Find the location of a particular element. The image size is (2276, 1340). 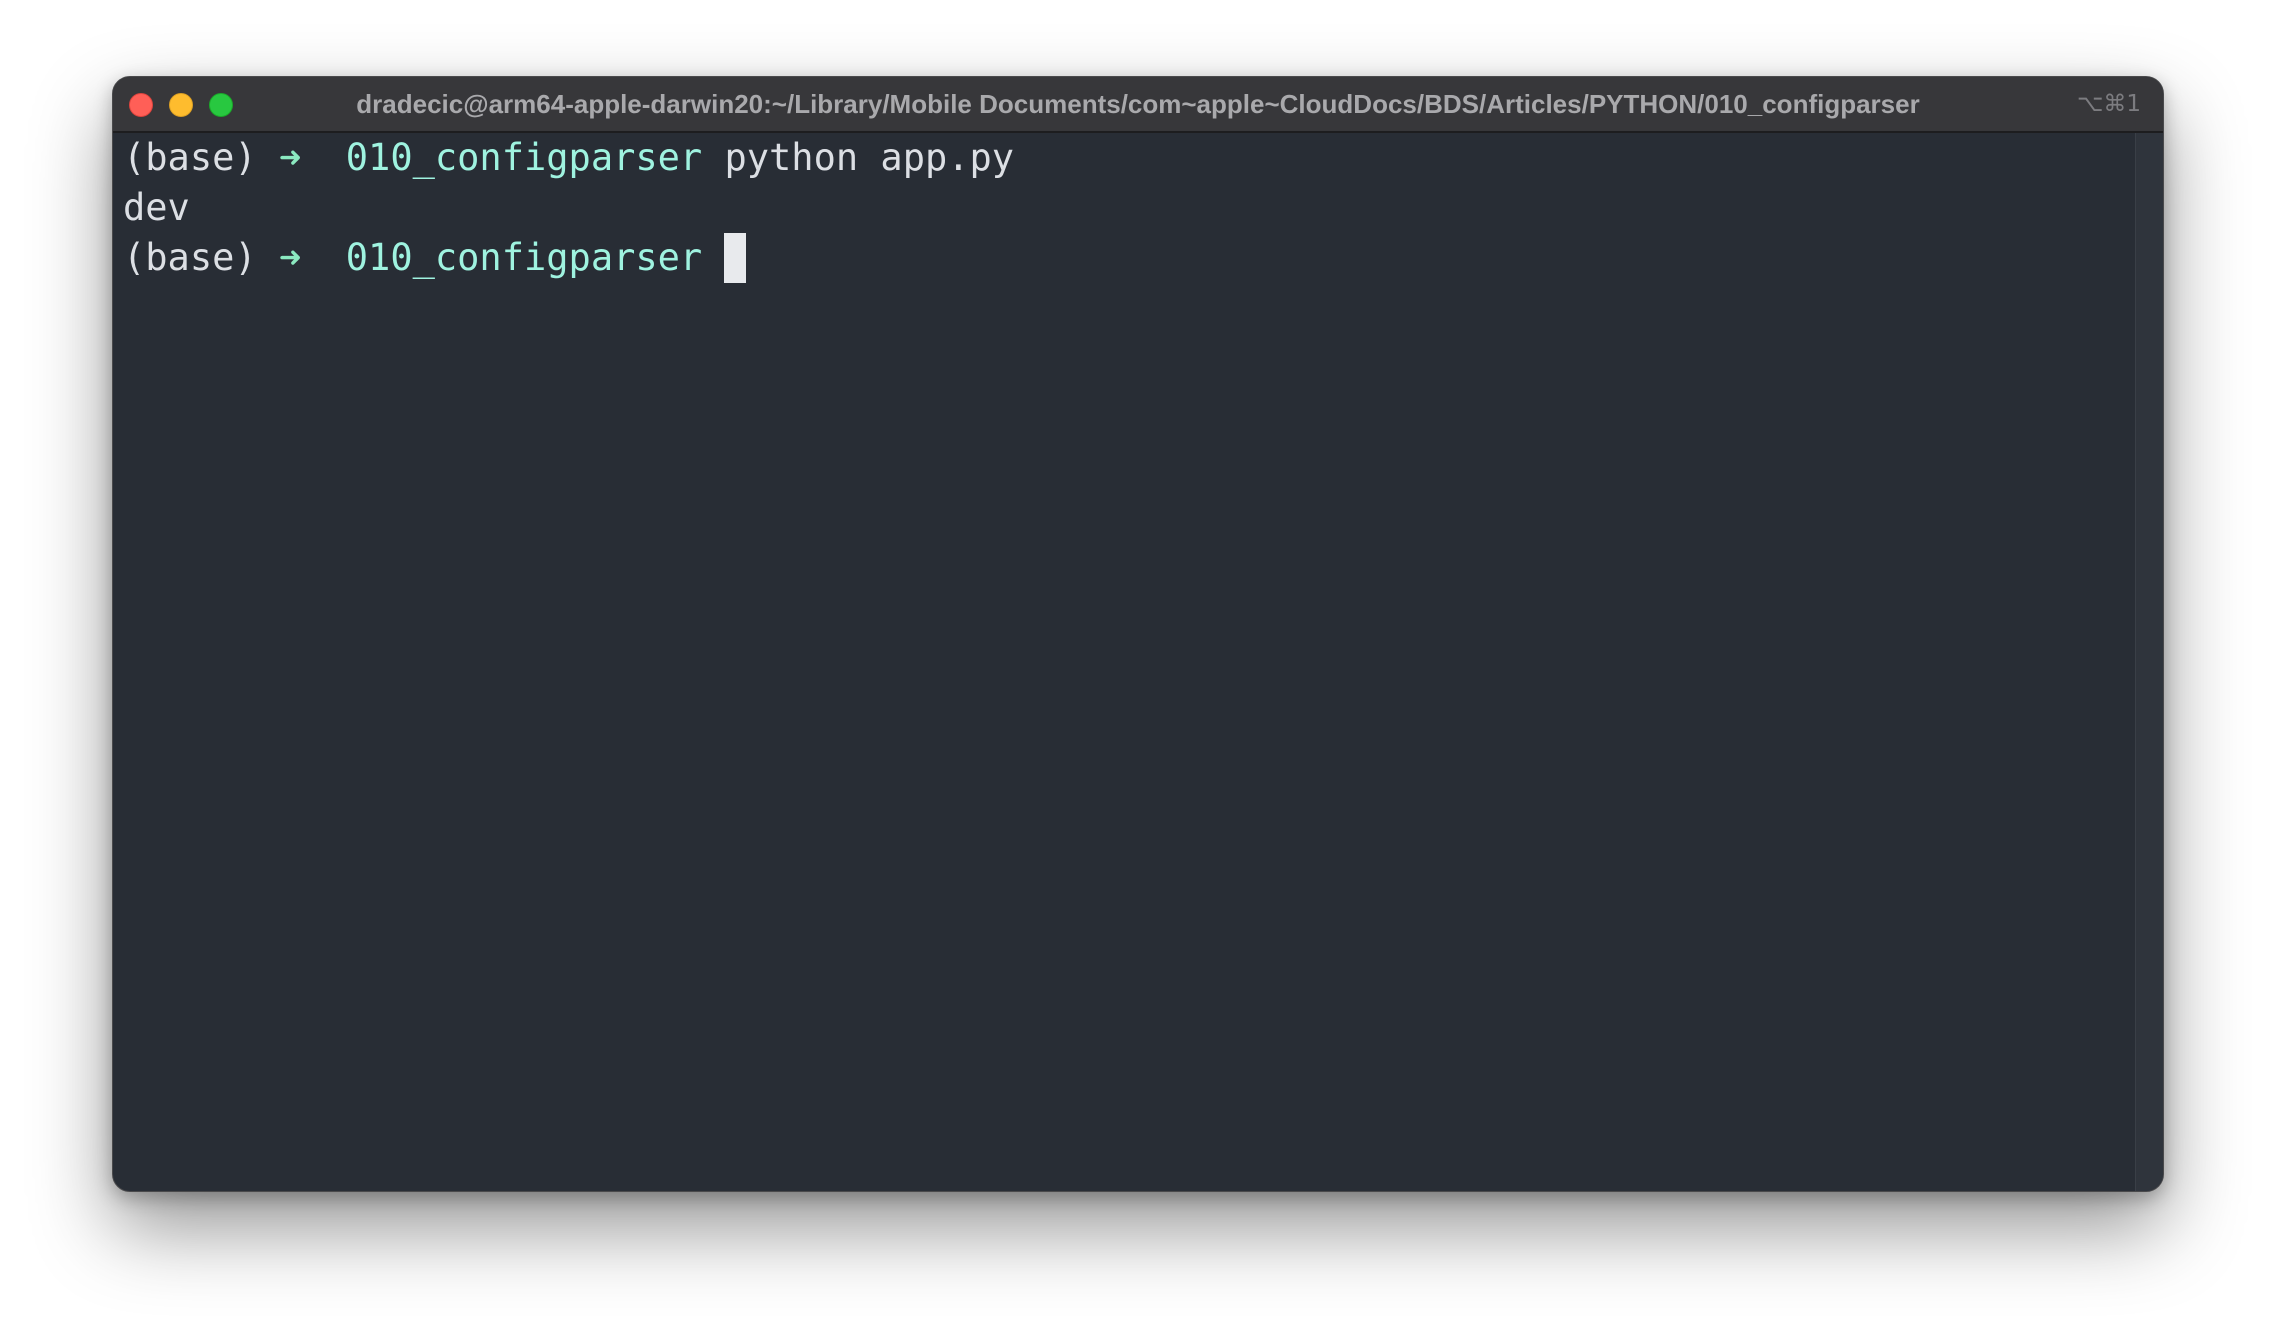

terminal-line: (base) ➜ 010_configparser is located at coordinates (1124, 258).